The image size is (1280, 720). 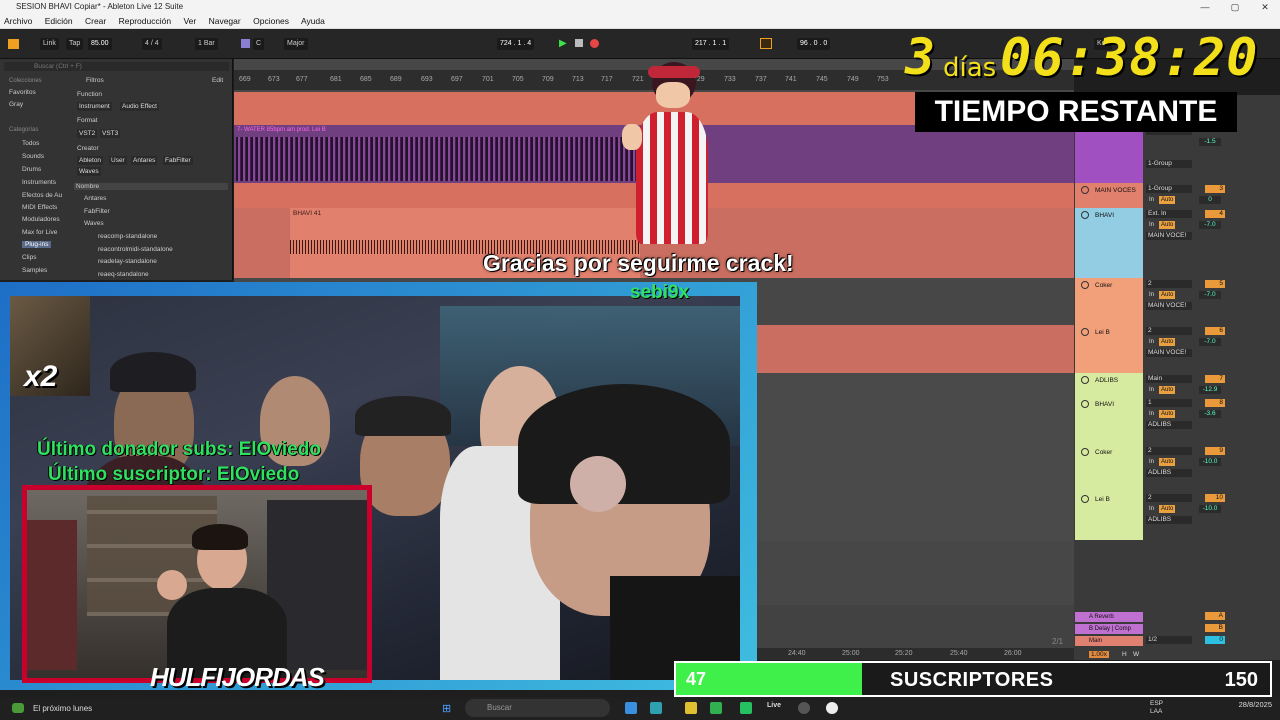 I want to click on track-volume: 0, so click(x=1210, y=200).